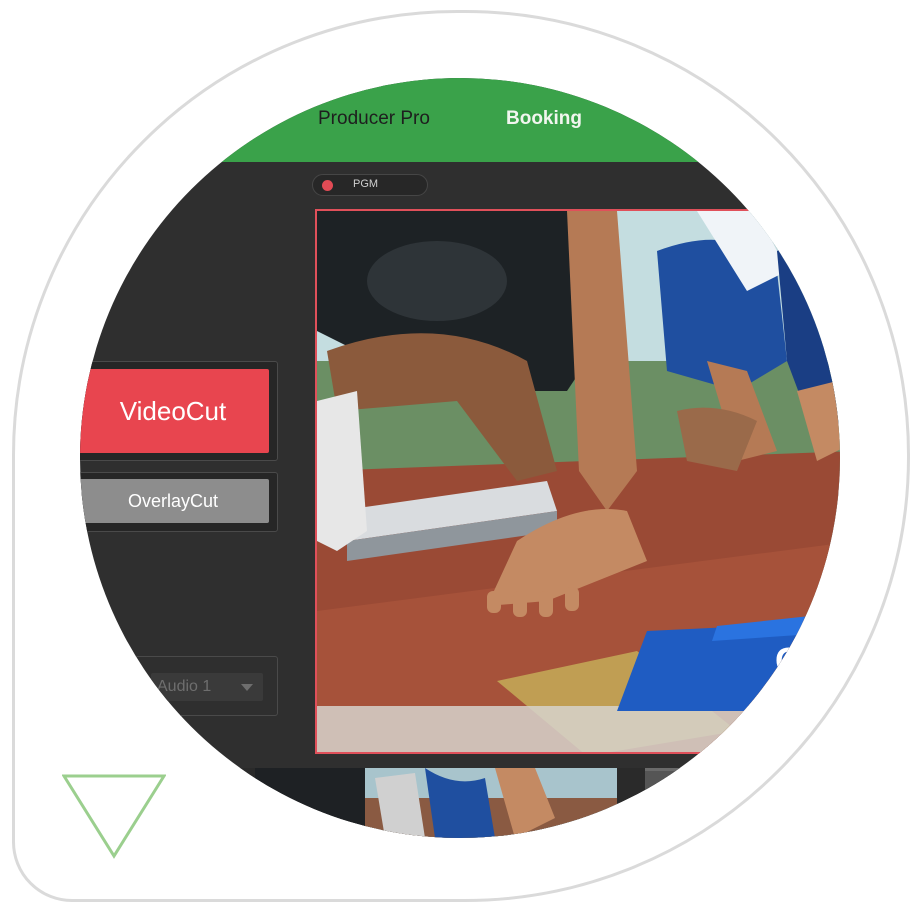  I want to click on pgm-badge: PGM, so click(370, 185).